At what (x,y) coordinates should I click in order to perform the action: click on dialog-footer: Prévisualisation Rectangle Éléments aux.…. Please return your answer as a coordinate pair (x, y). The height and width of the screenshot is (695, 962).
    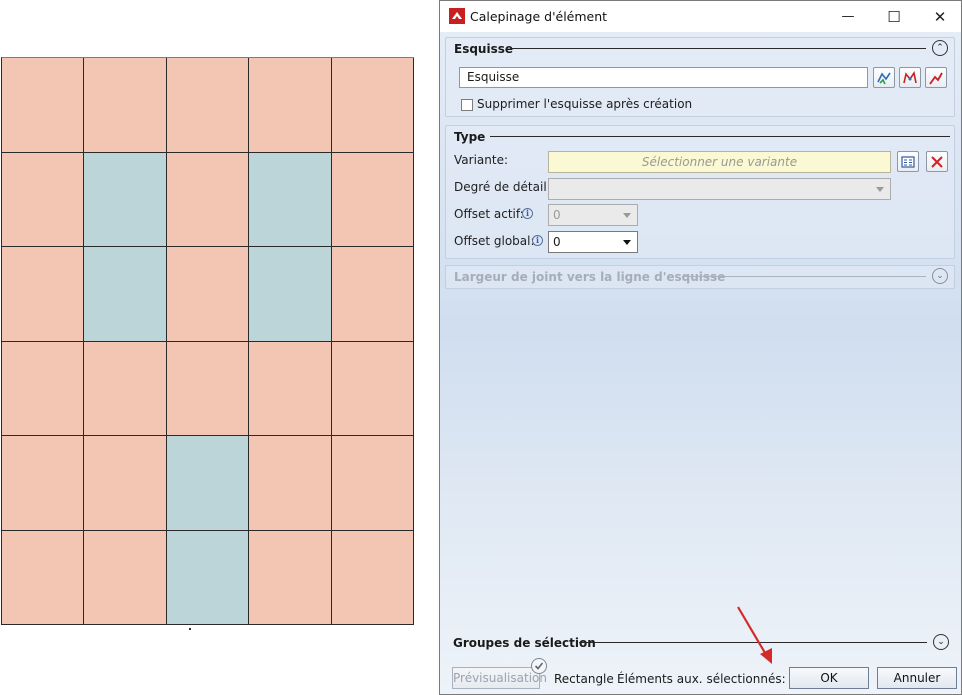
    Looking at the image, I should click on (700, 676).